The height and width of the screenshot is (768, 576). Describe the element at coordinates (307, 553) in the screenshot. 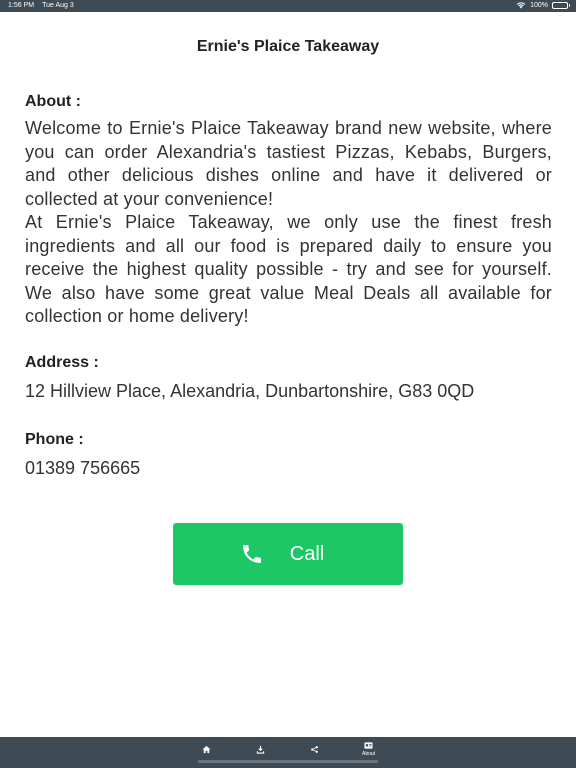

I see `call-button-label: Call` at that location.